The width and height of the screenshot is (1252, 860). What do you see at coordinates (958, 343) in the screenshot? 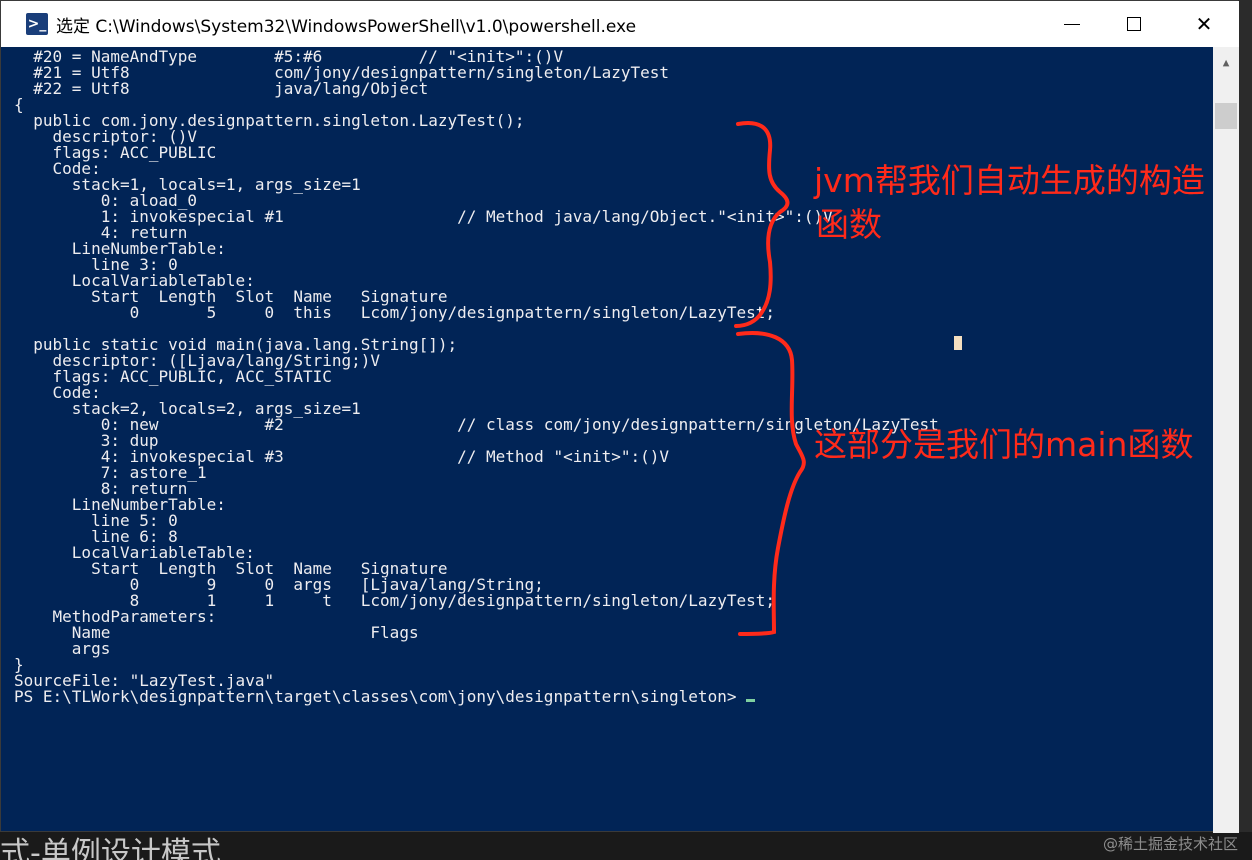
I see `selection-cursor` at bounding box center [958, 343].